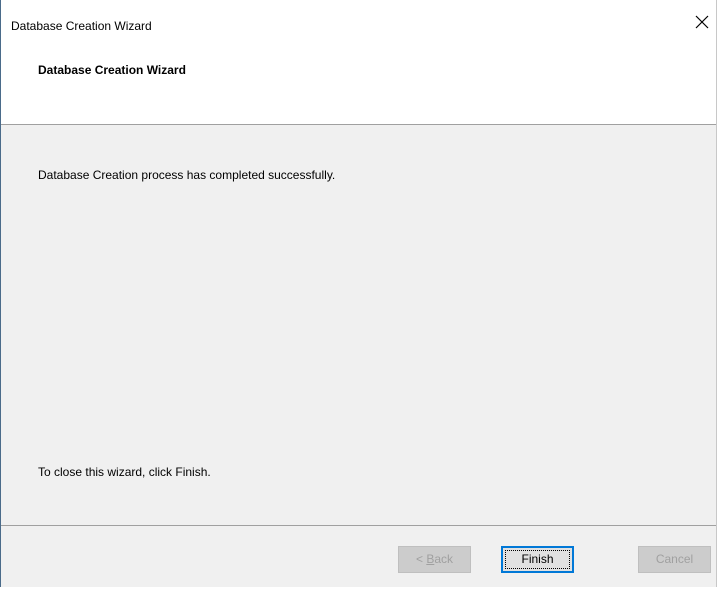 Image resolution: width=717 pixels, height=589 pixels. Describe the element at coordinates (421, 559) in the screenshot. I see `back-button-prefix: <` at that location.